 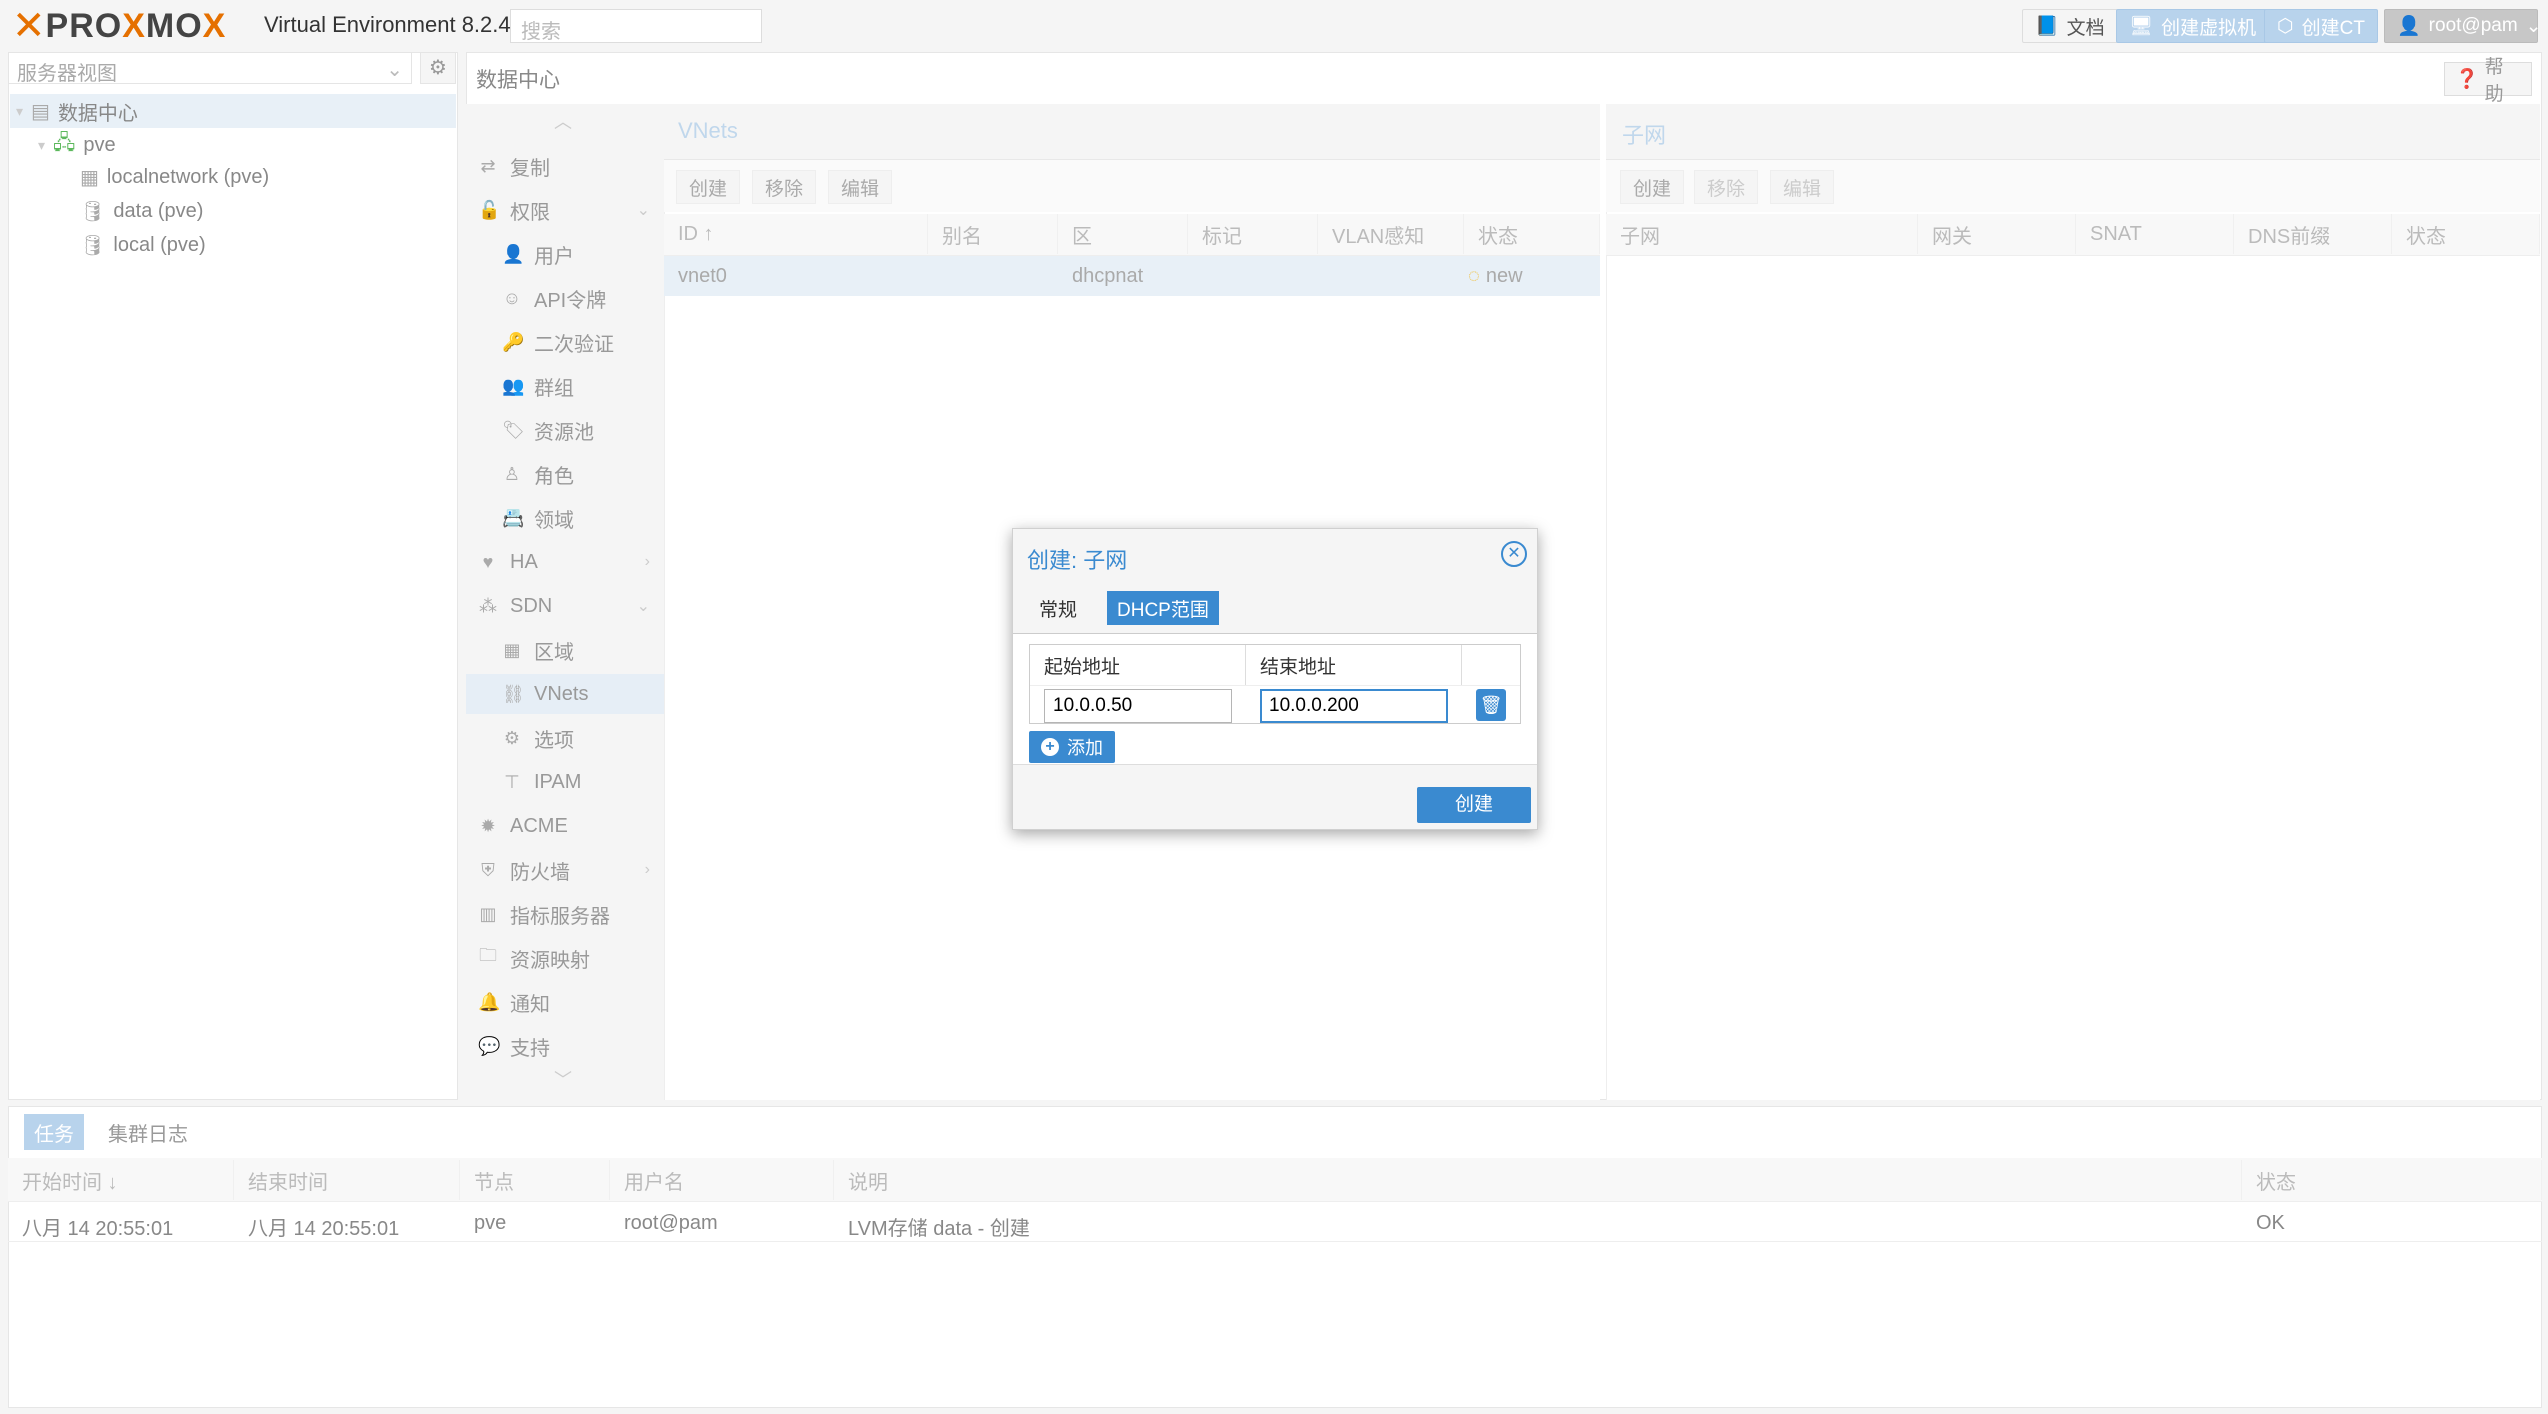 I want to click on dhcp-range-grid: 起始地址 结束地址 🗑, so click(x=1275, y=684).